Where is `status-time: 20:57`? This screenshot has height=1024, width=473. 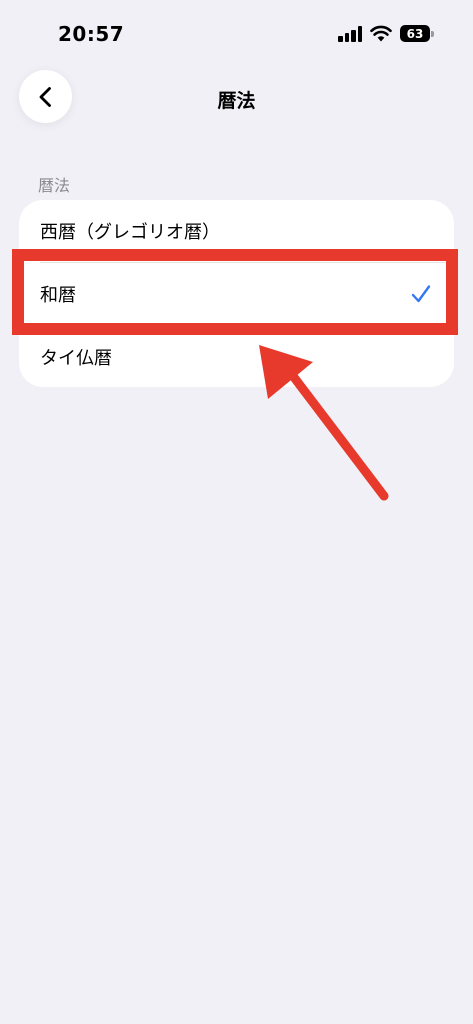
status-time: 20:57 is located at coordinates (91, 34).